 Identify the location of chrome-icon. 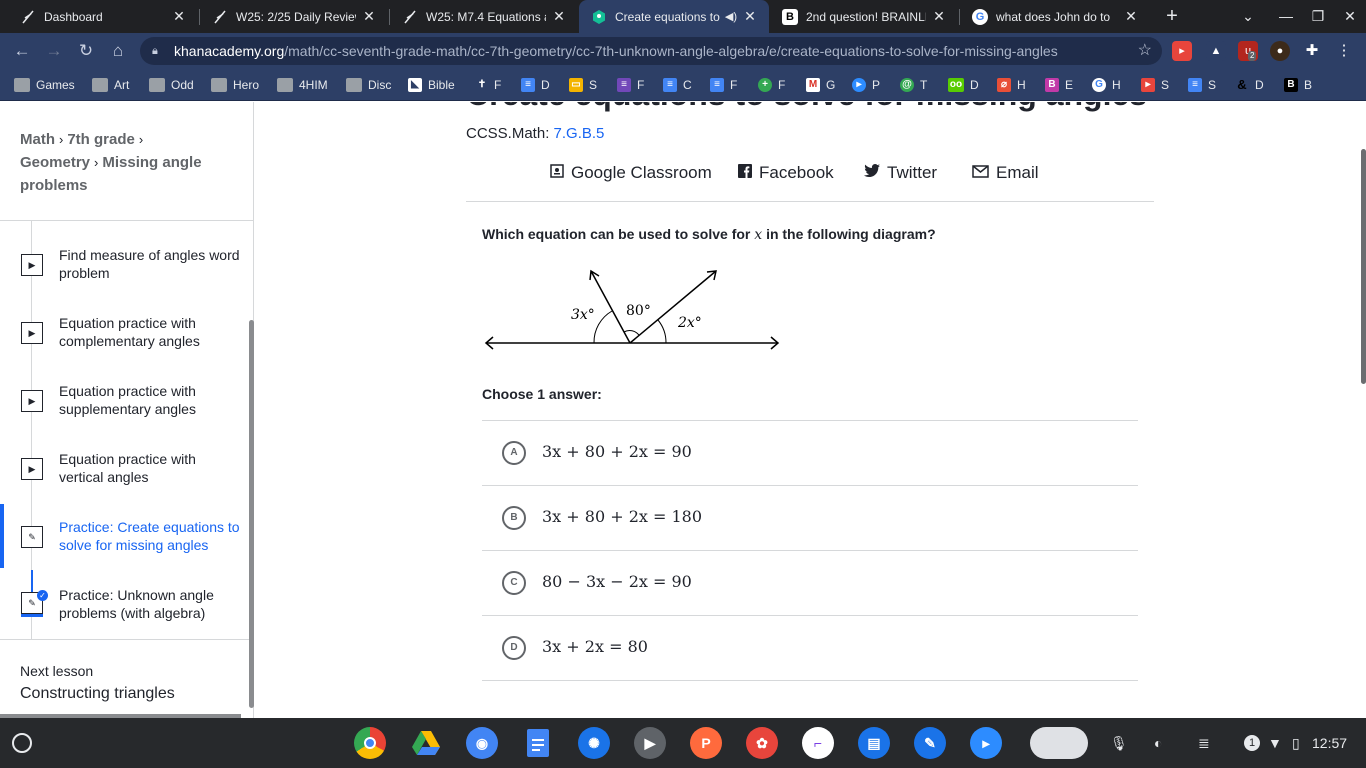
(370, 743).